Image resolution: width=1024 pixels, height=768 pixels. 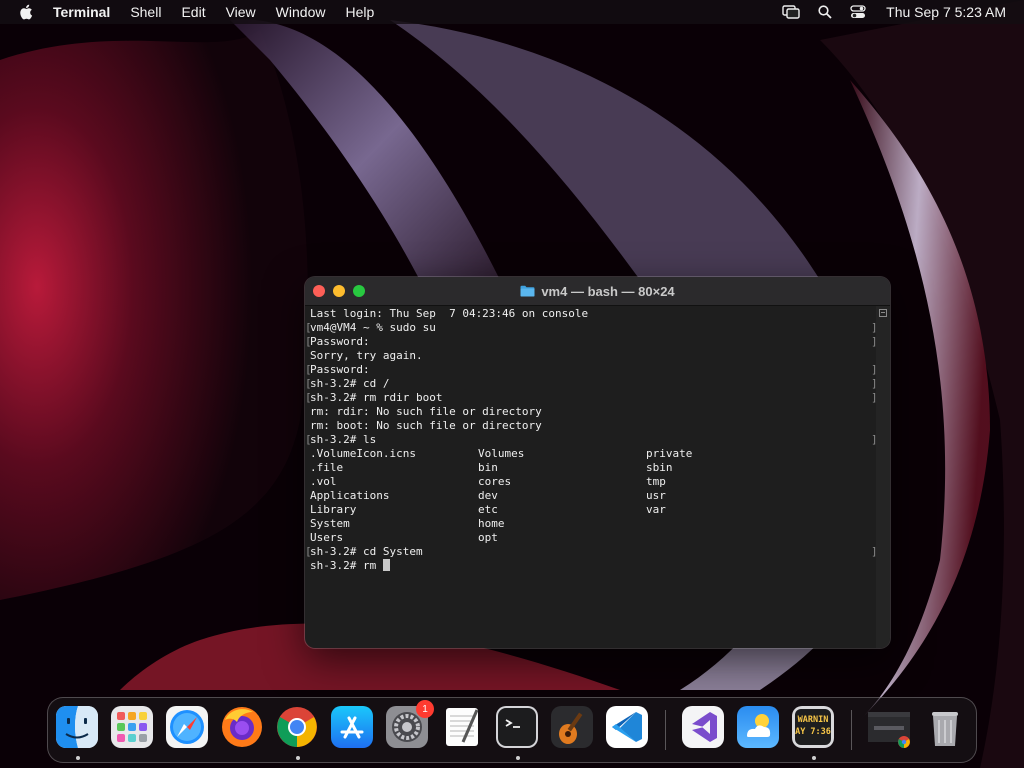 What do you see at coordinates (591, 440) in the screenshot?
I see `terminal-line: sh-3.2# ls[]` at bounding box center [591, 440].